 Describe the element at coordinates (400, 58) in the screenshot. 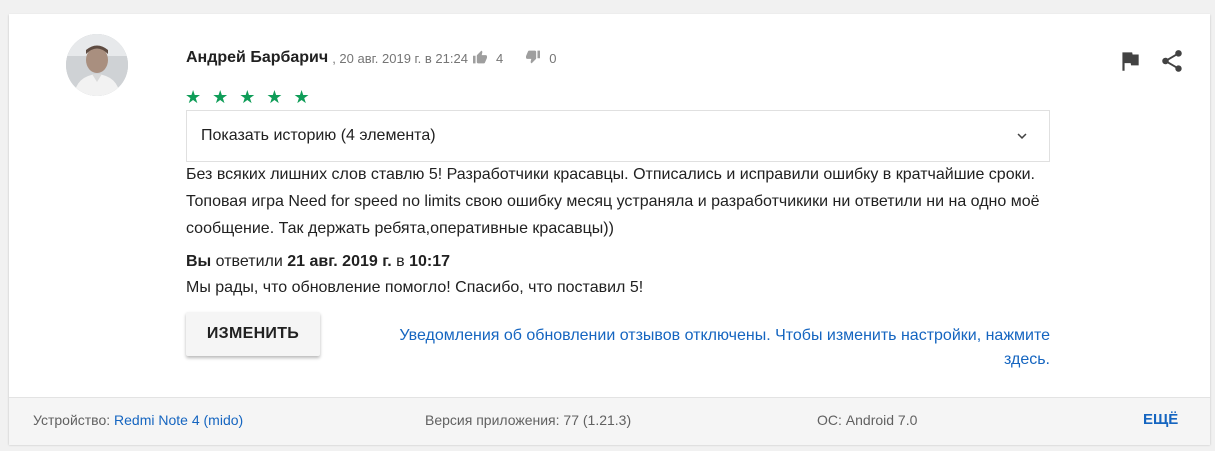

I see `review-date: , 20 авг. 2019 г. в 21:24` at that location.